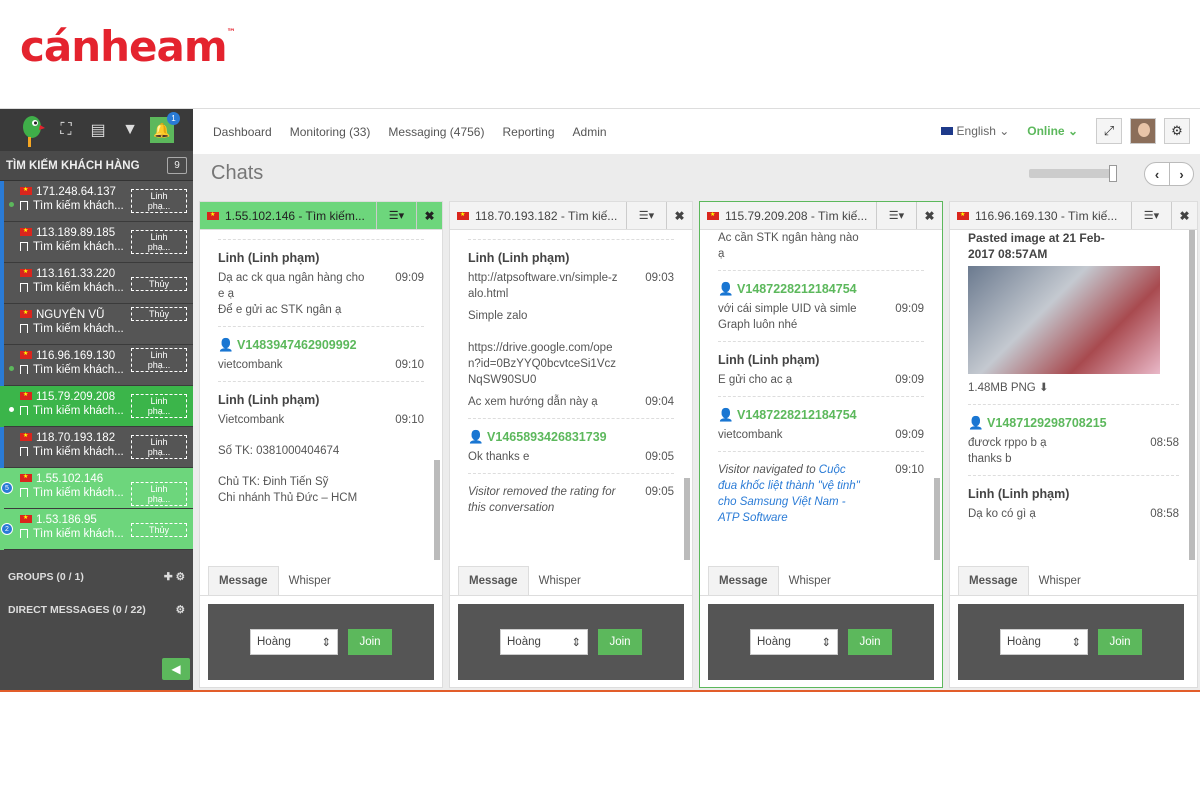  What do you see at coordinates (528, 132) in the screenshot?
I see `nav-reporting: Reporting` at bounding box center [528, 132].